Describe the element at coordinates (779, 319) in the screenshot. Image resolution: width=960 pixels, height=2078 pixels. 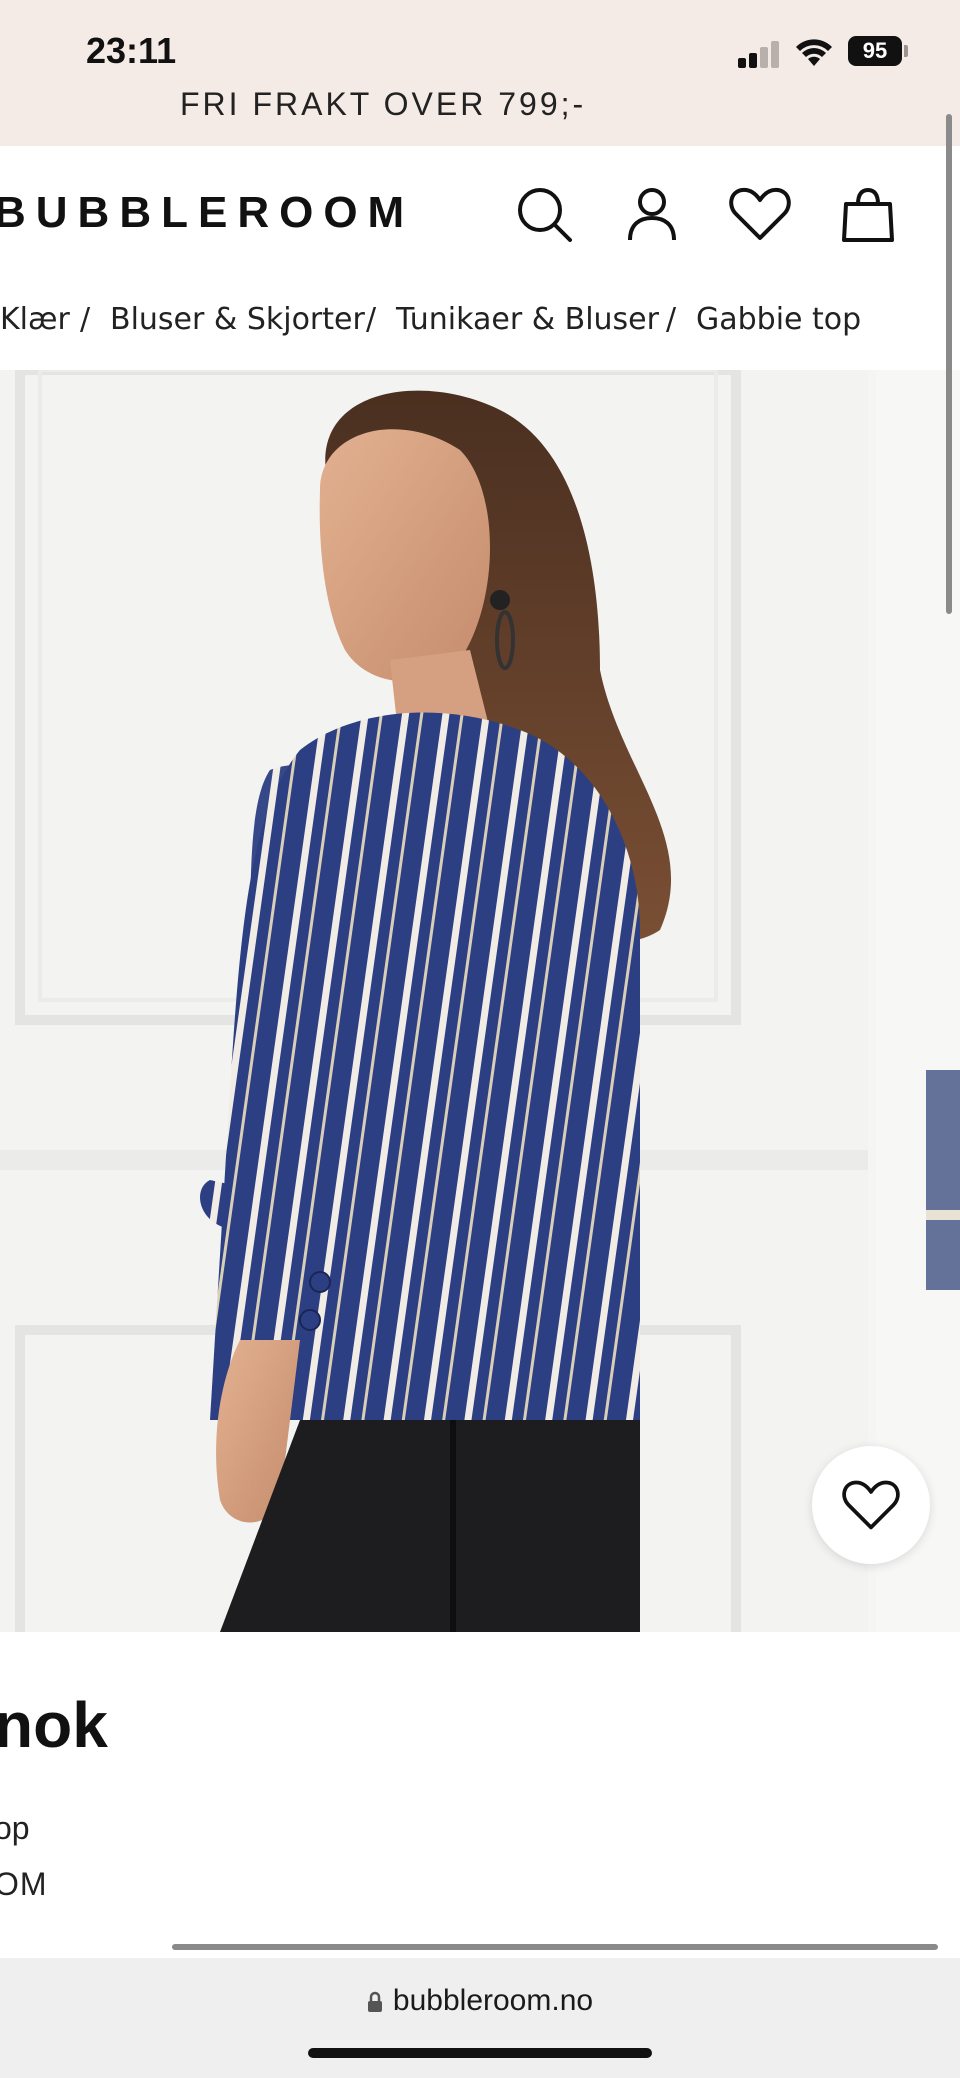
I see `breadcrumb-item-current: Gabbie top` at that location.